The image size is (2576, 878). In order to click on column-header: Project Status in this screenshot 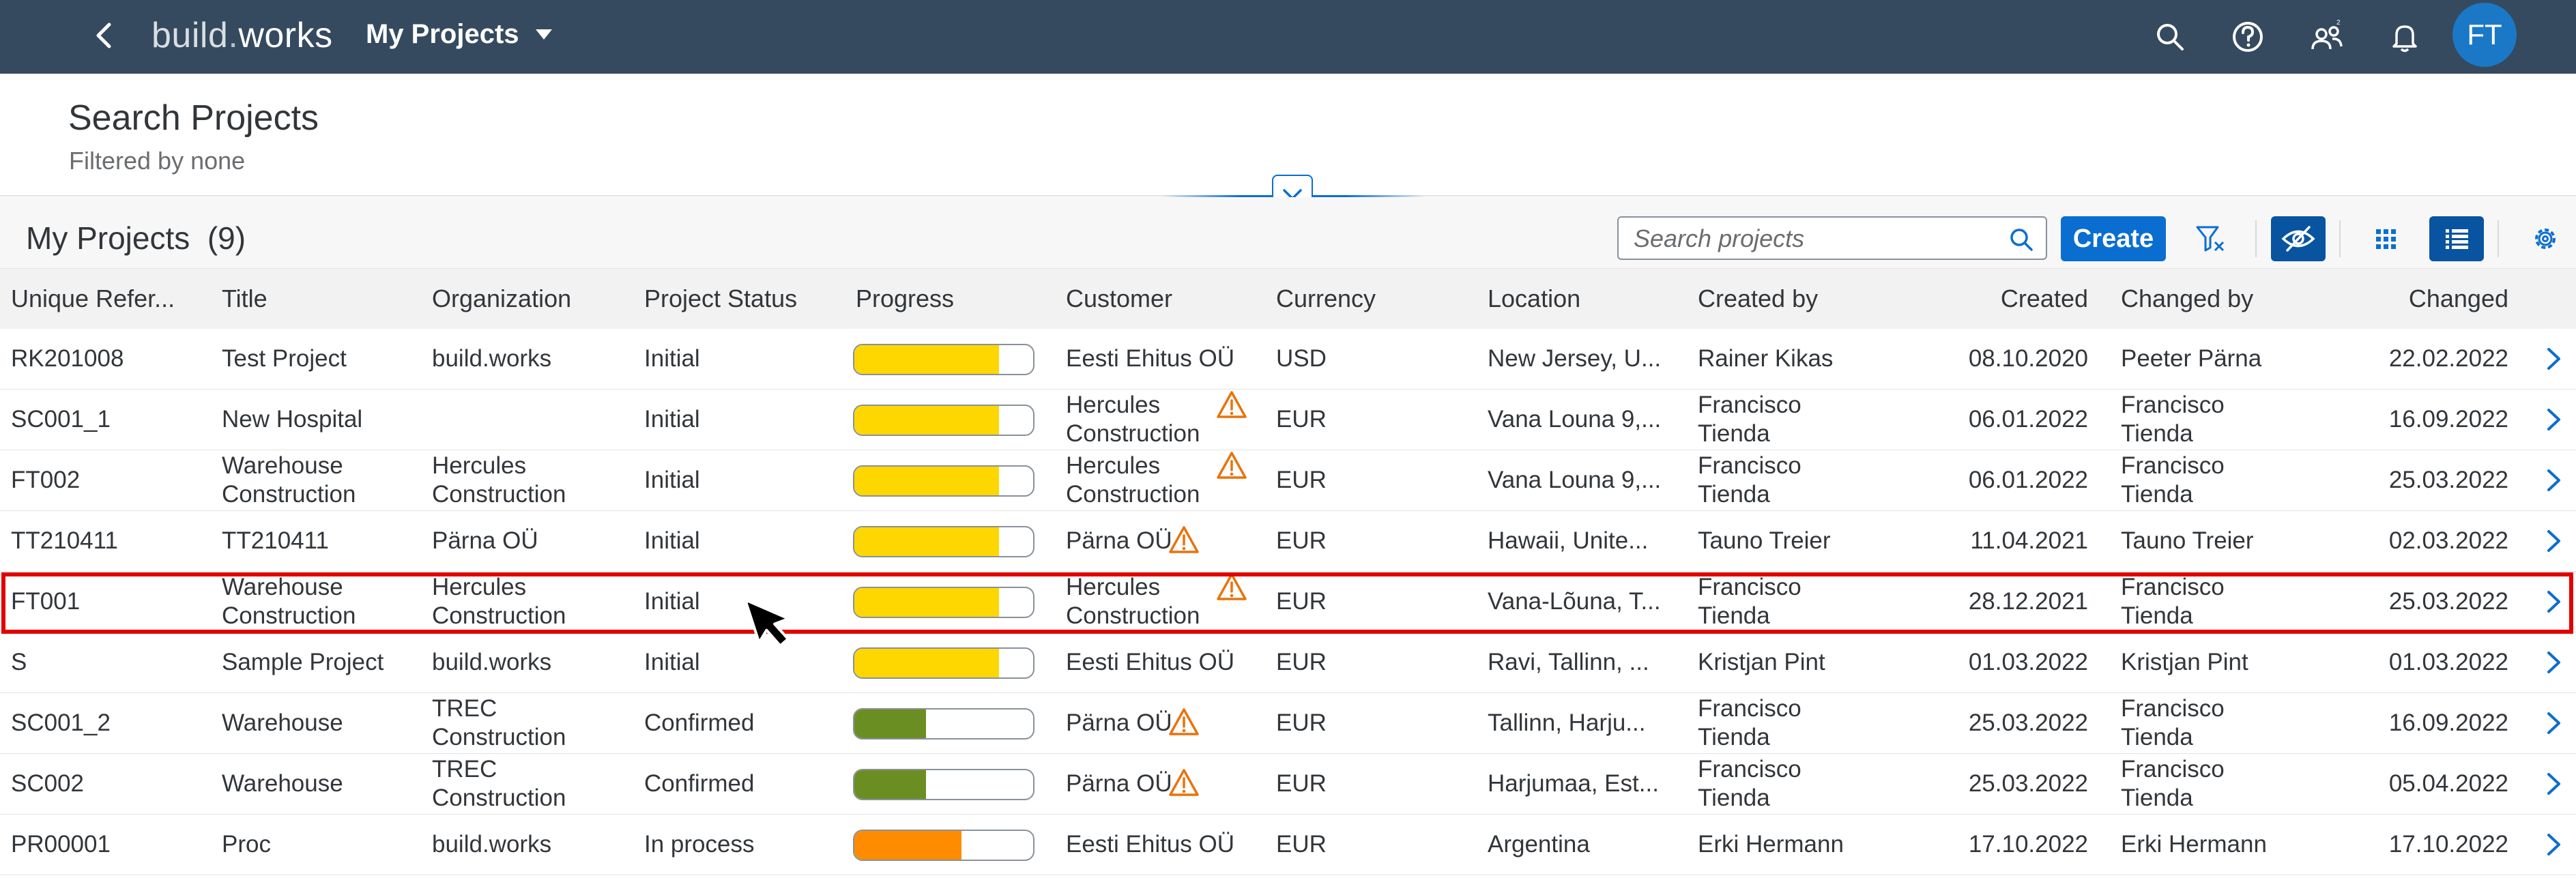, I will do `click(743, 299)`.